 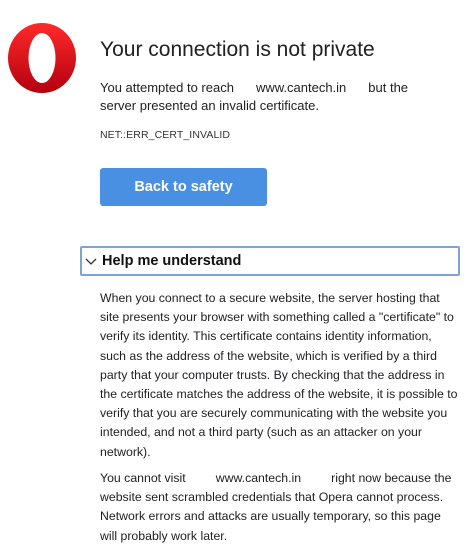 I want to click on help-me-understand-toggle: Help me understand, so click(x=270, y=261).